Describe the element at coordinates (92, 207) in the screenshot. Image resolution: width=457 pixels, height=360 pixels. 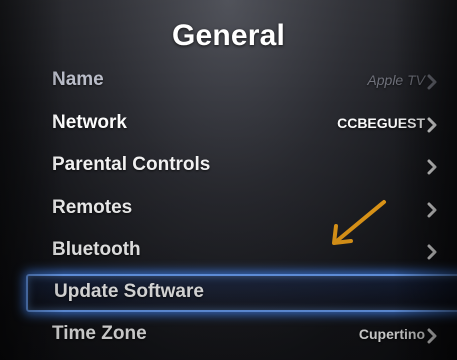
I see `menu-item-label: Remotes` at that location.